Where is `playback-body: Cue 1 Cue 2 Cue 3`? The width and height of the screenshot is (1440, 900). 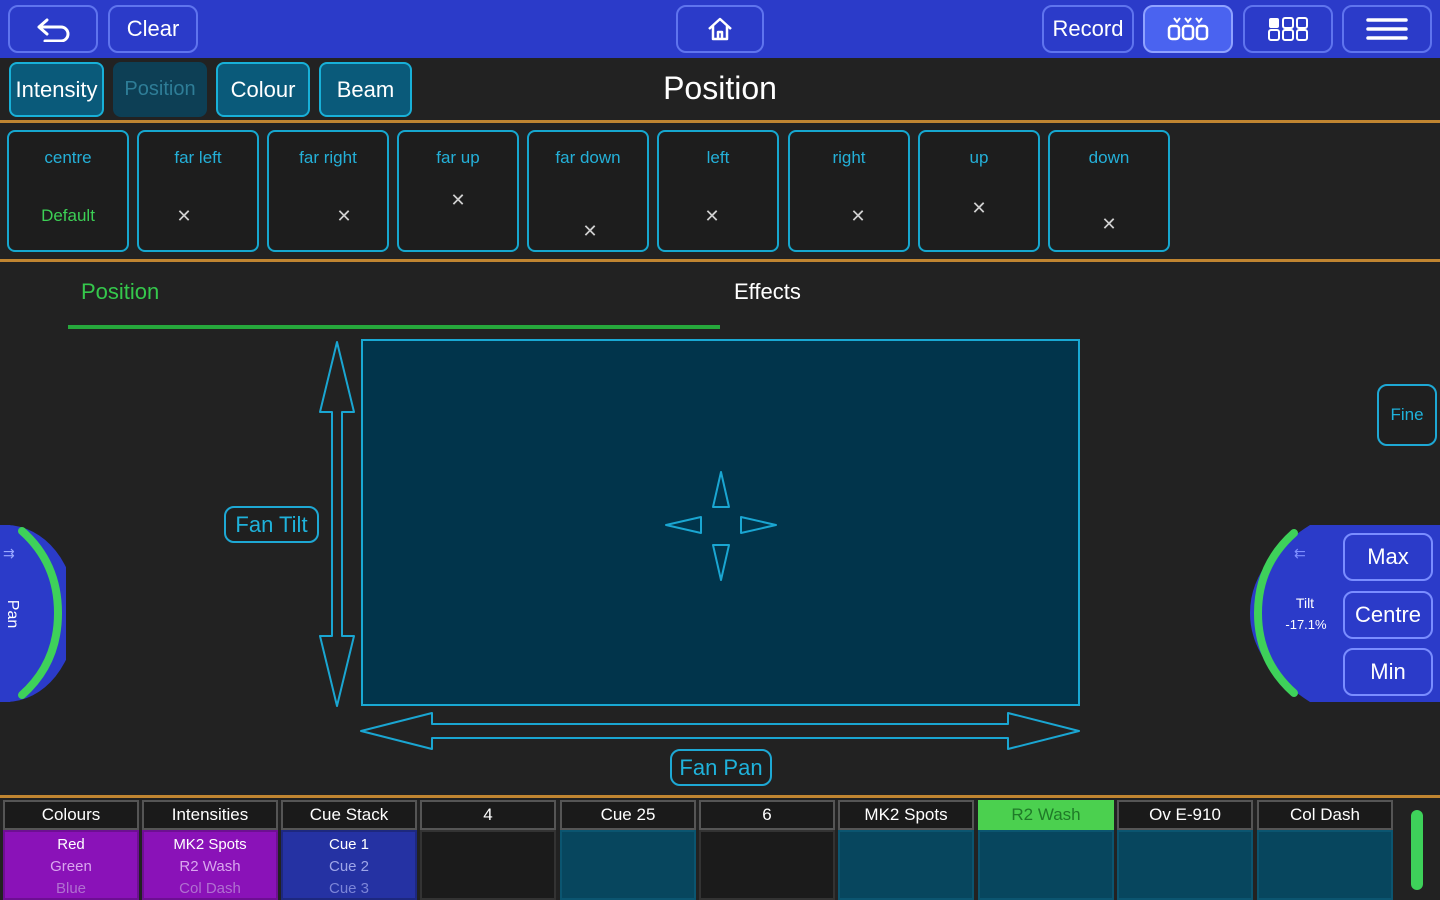
playback-body: Cue 1 Cue 2 Cue 3 is located at coordinates (349, 865).